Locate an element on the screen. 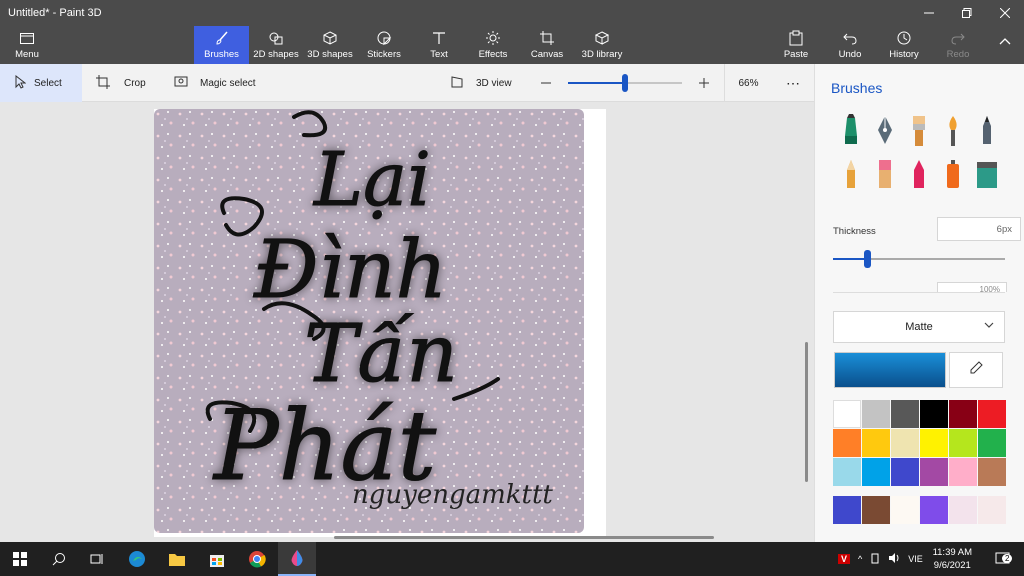  current-color-swatch is located at coordinates (890, 370).